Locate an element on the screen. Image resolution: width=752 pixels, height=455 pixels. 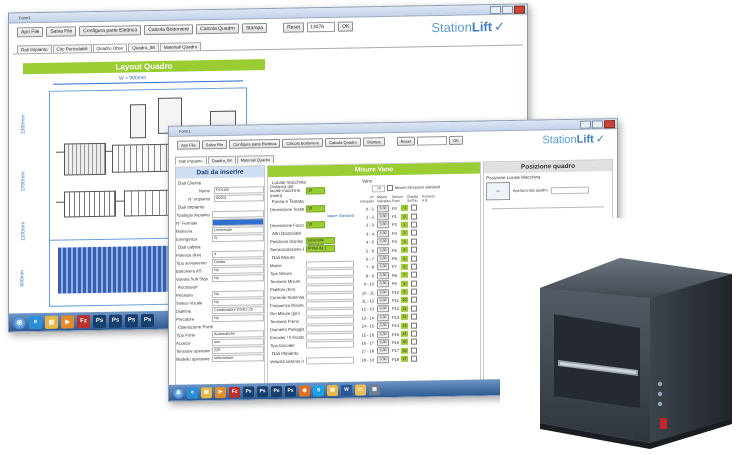
display-input: 15 is located at coordinates (404, 342).